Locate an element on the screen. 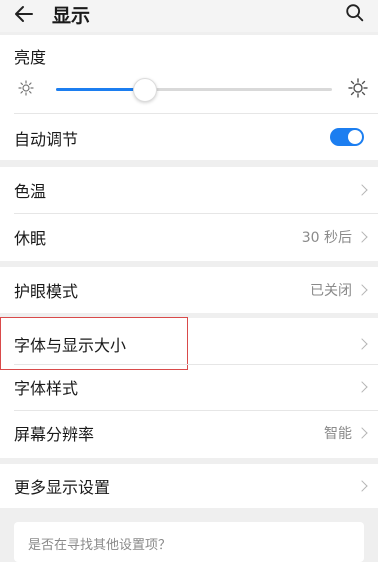 This screenshot has height=562, width=378. more-display-settings-label: 更多显示设置 is located at coordinates (62, 487).